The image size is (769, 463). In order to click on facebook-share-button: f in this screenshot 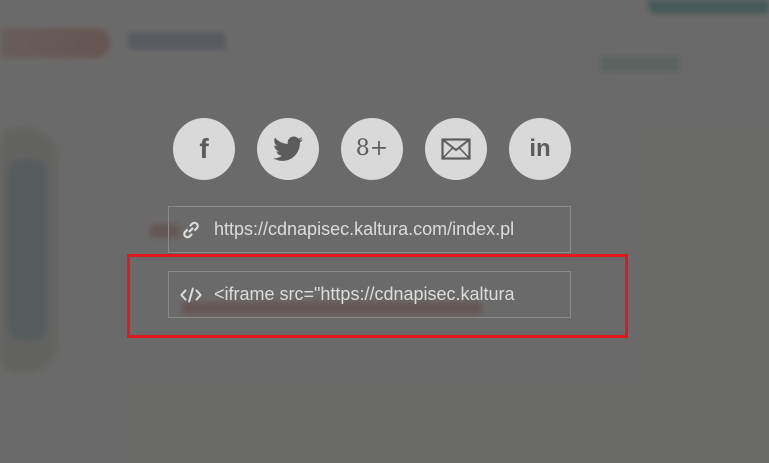, I will do `click(204, 149)`.